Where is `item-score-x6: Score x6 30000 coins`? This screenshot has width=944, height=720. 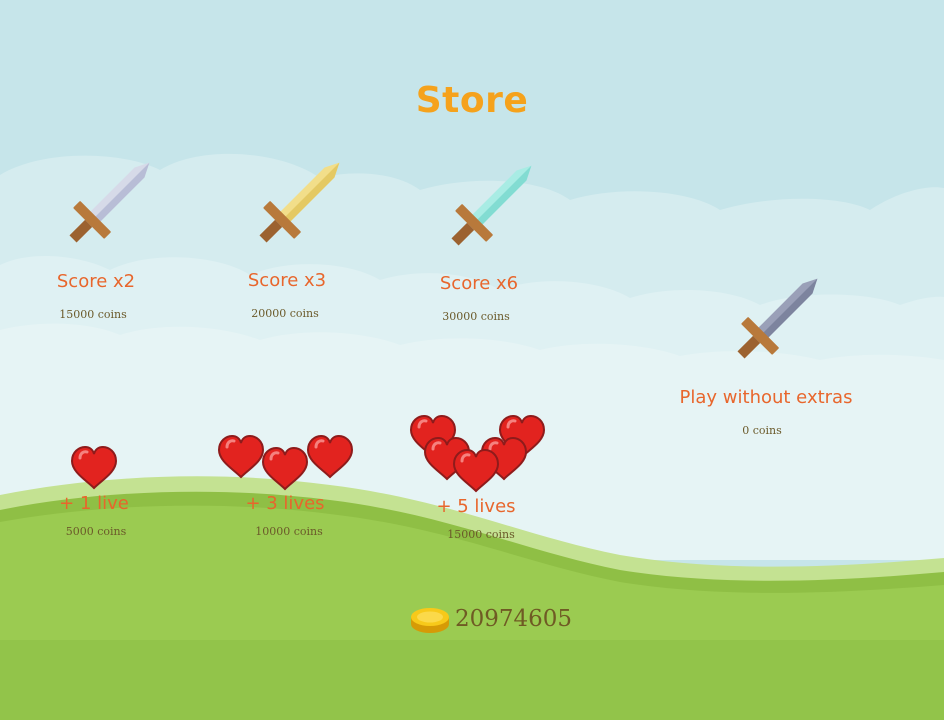
item-score-x6: Score x6 30000 coins is located at coordinates (485, 165).